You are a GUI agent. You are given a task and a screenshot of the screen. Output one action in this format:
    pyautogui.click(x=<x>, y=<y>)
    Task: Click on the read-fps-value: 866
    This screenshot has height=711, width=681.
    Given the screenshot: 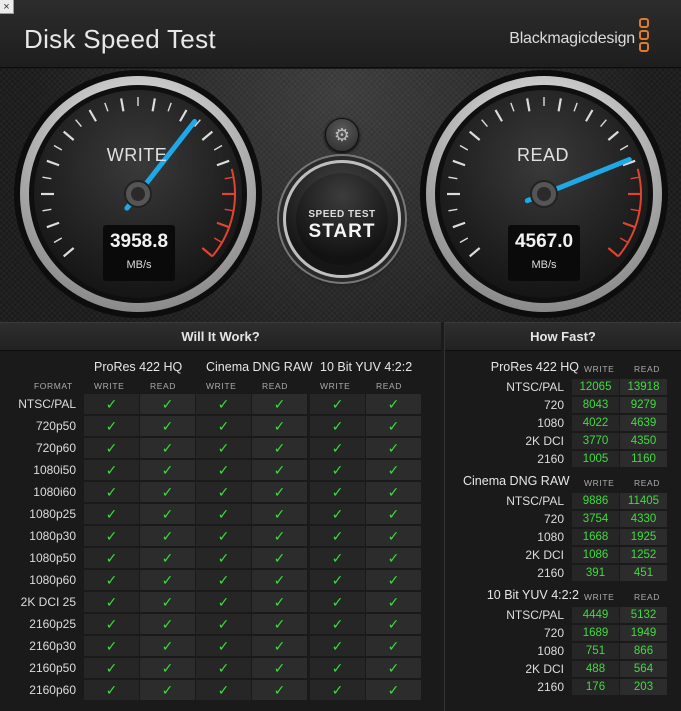 What is the action you would take?
    pyautogui.click(x=643, y=651)
    